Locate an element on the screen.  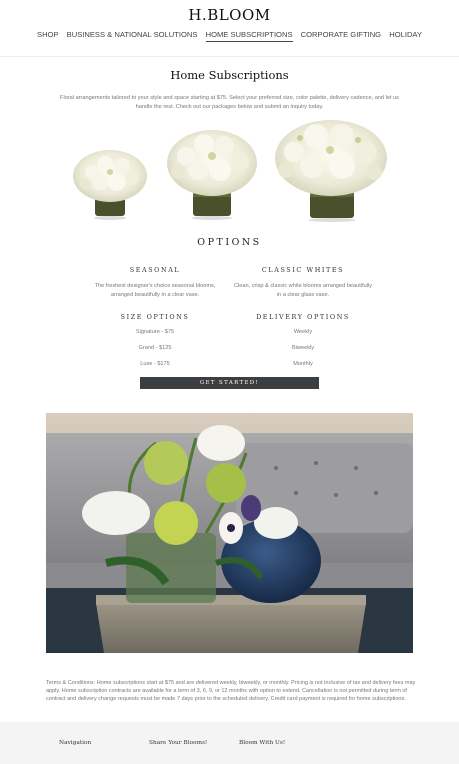
arrangement-small-image is located at coordinates (110, 183).